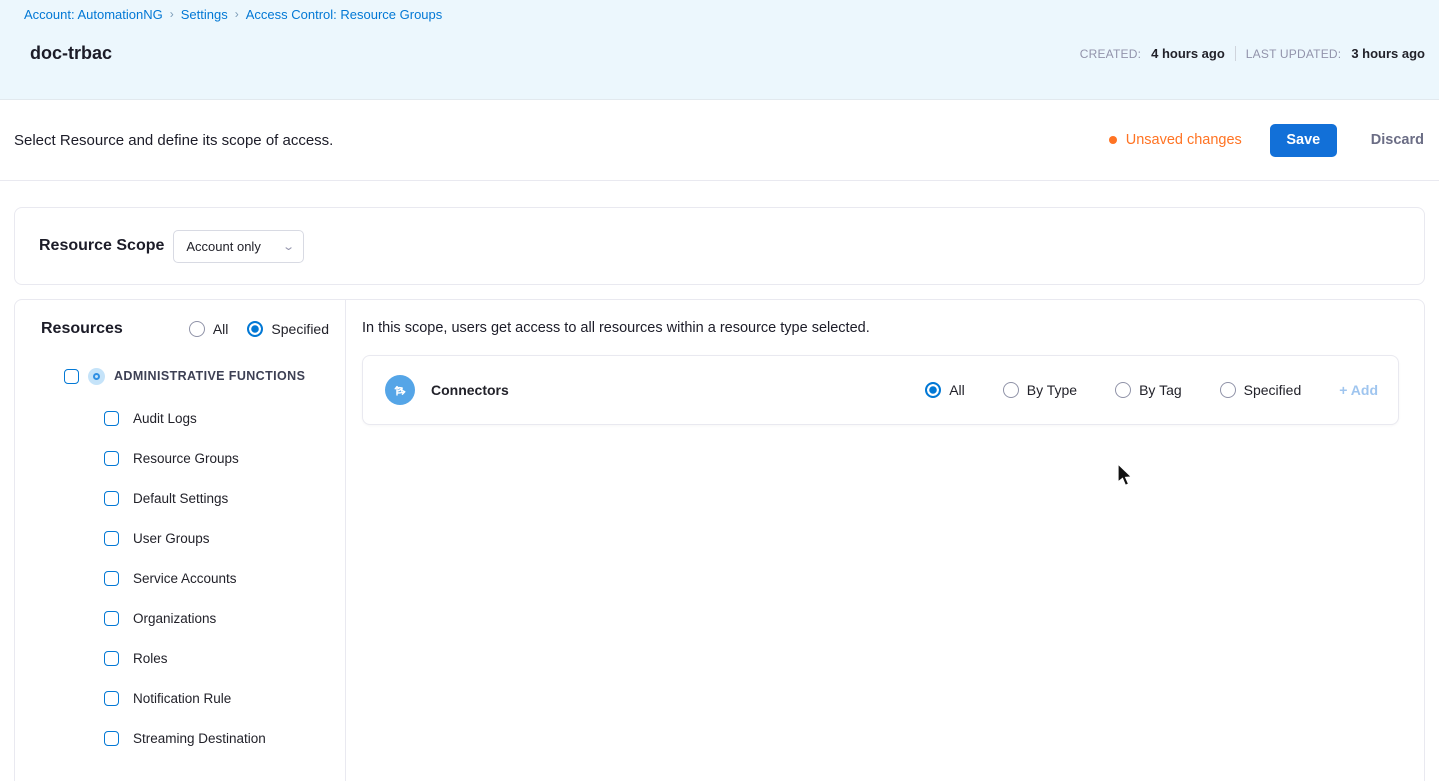  Describe the element at coordinates (344, 14) in the screenshot. I see `breadcrumb-access-control-link: Access Control: Resource Groups` at that location.